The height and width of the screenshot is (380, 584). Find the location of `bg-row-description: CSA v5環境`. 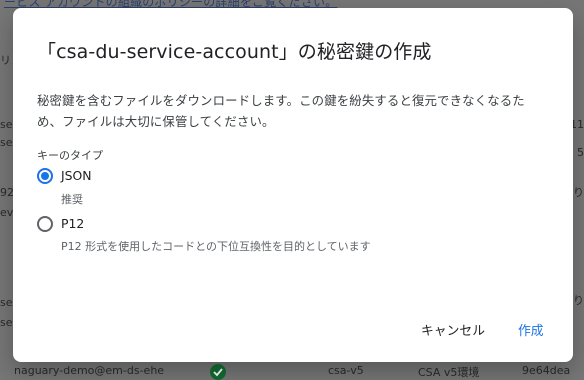

bg-row-description: CSA v5環境 is located at coordinates (449, 372).